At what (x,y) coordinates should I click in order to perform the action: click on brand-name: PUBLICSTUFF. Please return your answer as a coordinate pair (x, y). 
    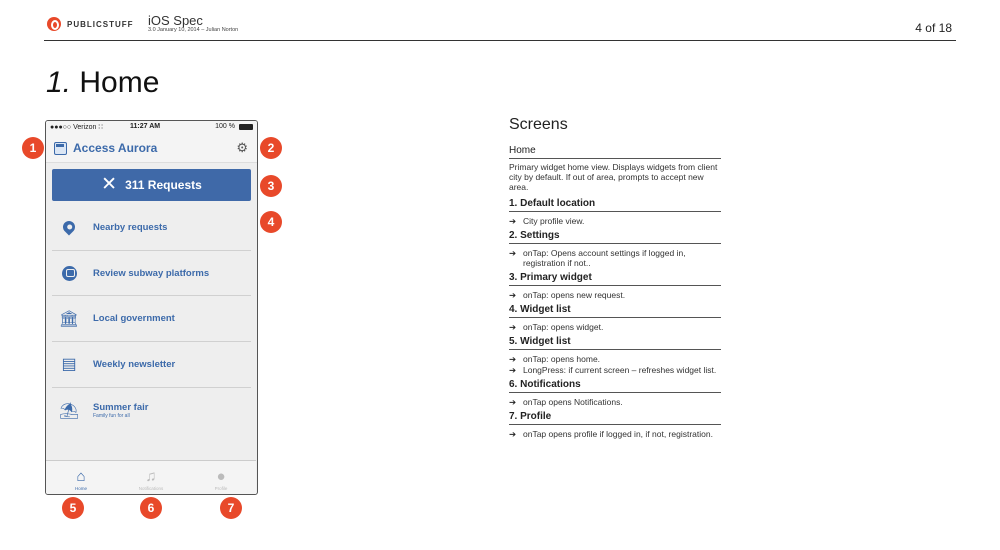
    Looking at the image, I should click on (100, 24).